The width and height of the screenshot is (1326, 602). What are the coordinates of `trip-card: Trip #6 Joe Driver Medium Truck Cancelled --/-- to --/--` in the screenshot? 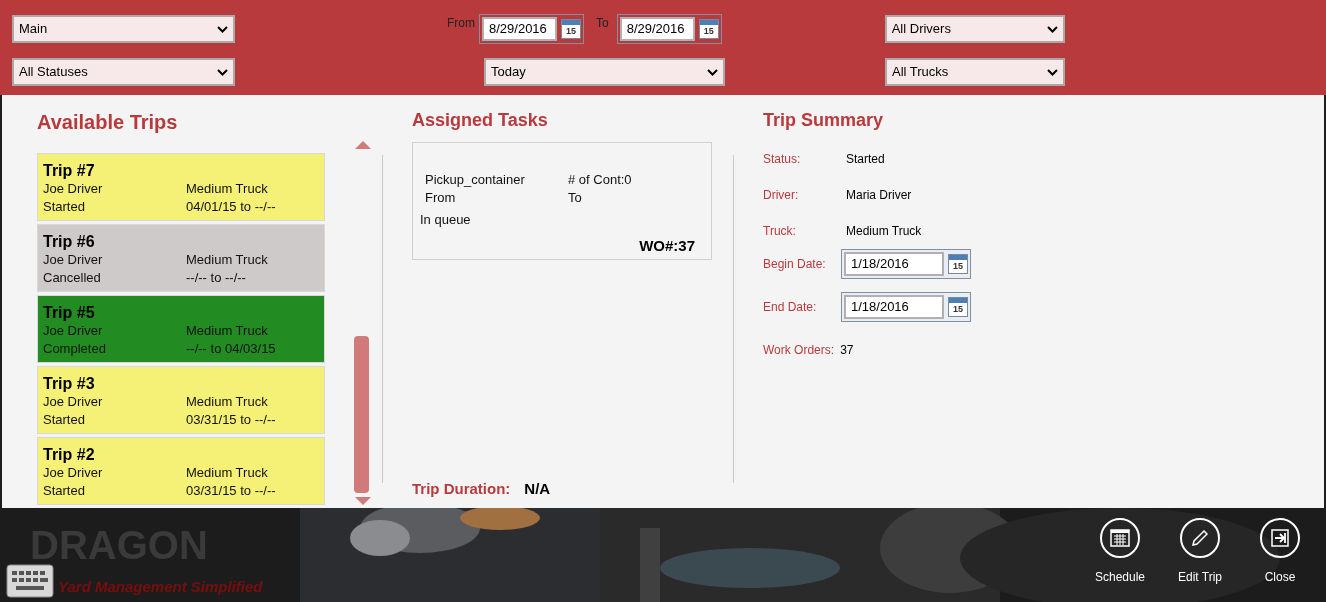 It's located at (181, 258).